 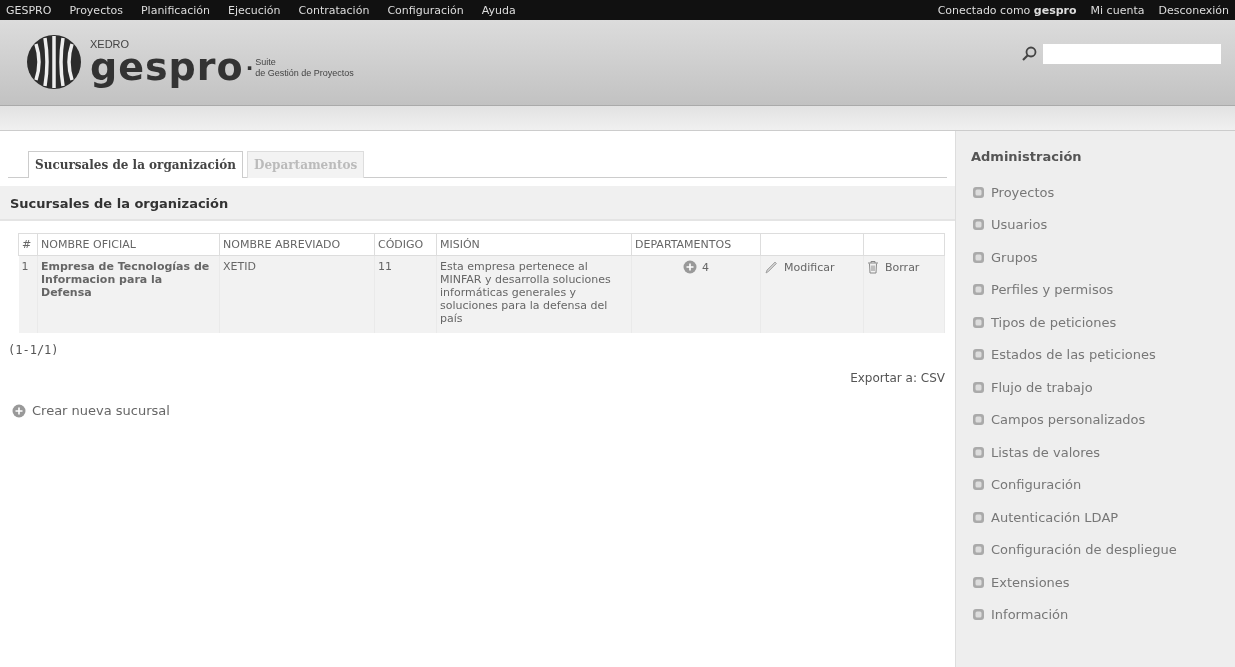 What do you see at coordinates (1103, 289) in the screenshot?
I see `sidebar-item: Perfiles y permisos` at bounding box center [1103, 289].